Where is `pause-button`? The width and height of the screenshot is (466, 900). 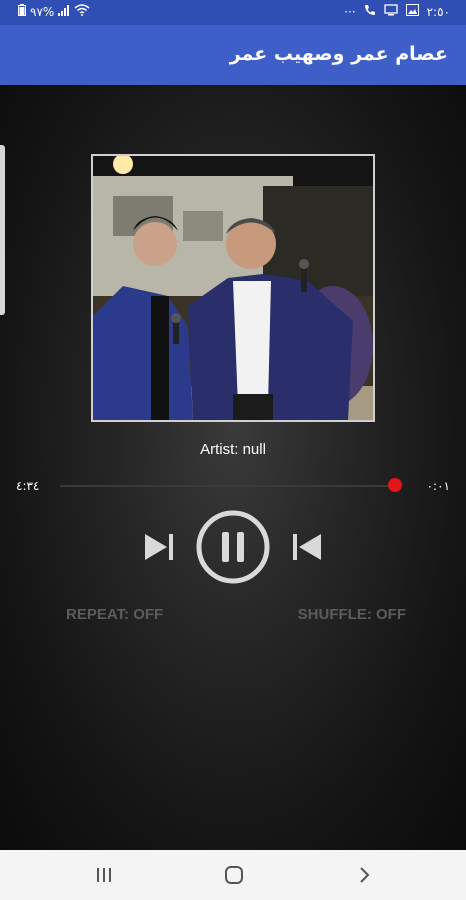
pause-button is located at coordinates (233, 547).